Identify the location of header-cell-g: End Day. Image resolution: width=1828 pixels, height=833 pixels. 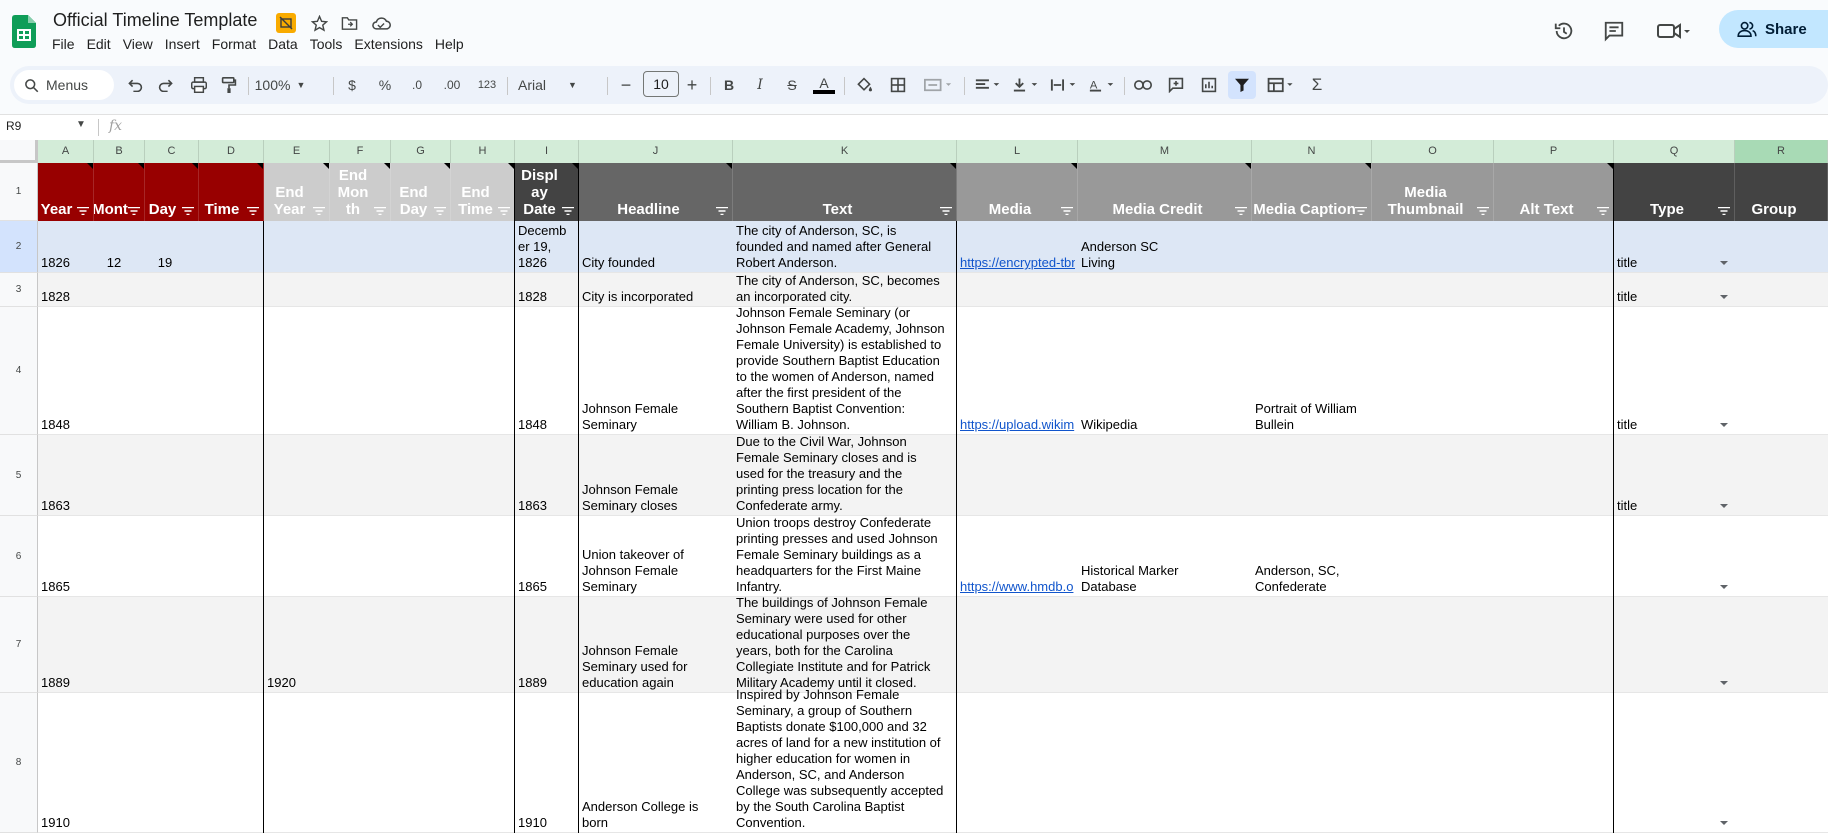
(421, 192).